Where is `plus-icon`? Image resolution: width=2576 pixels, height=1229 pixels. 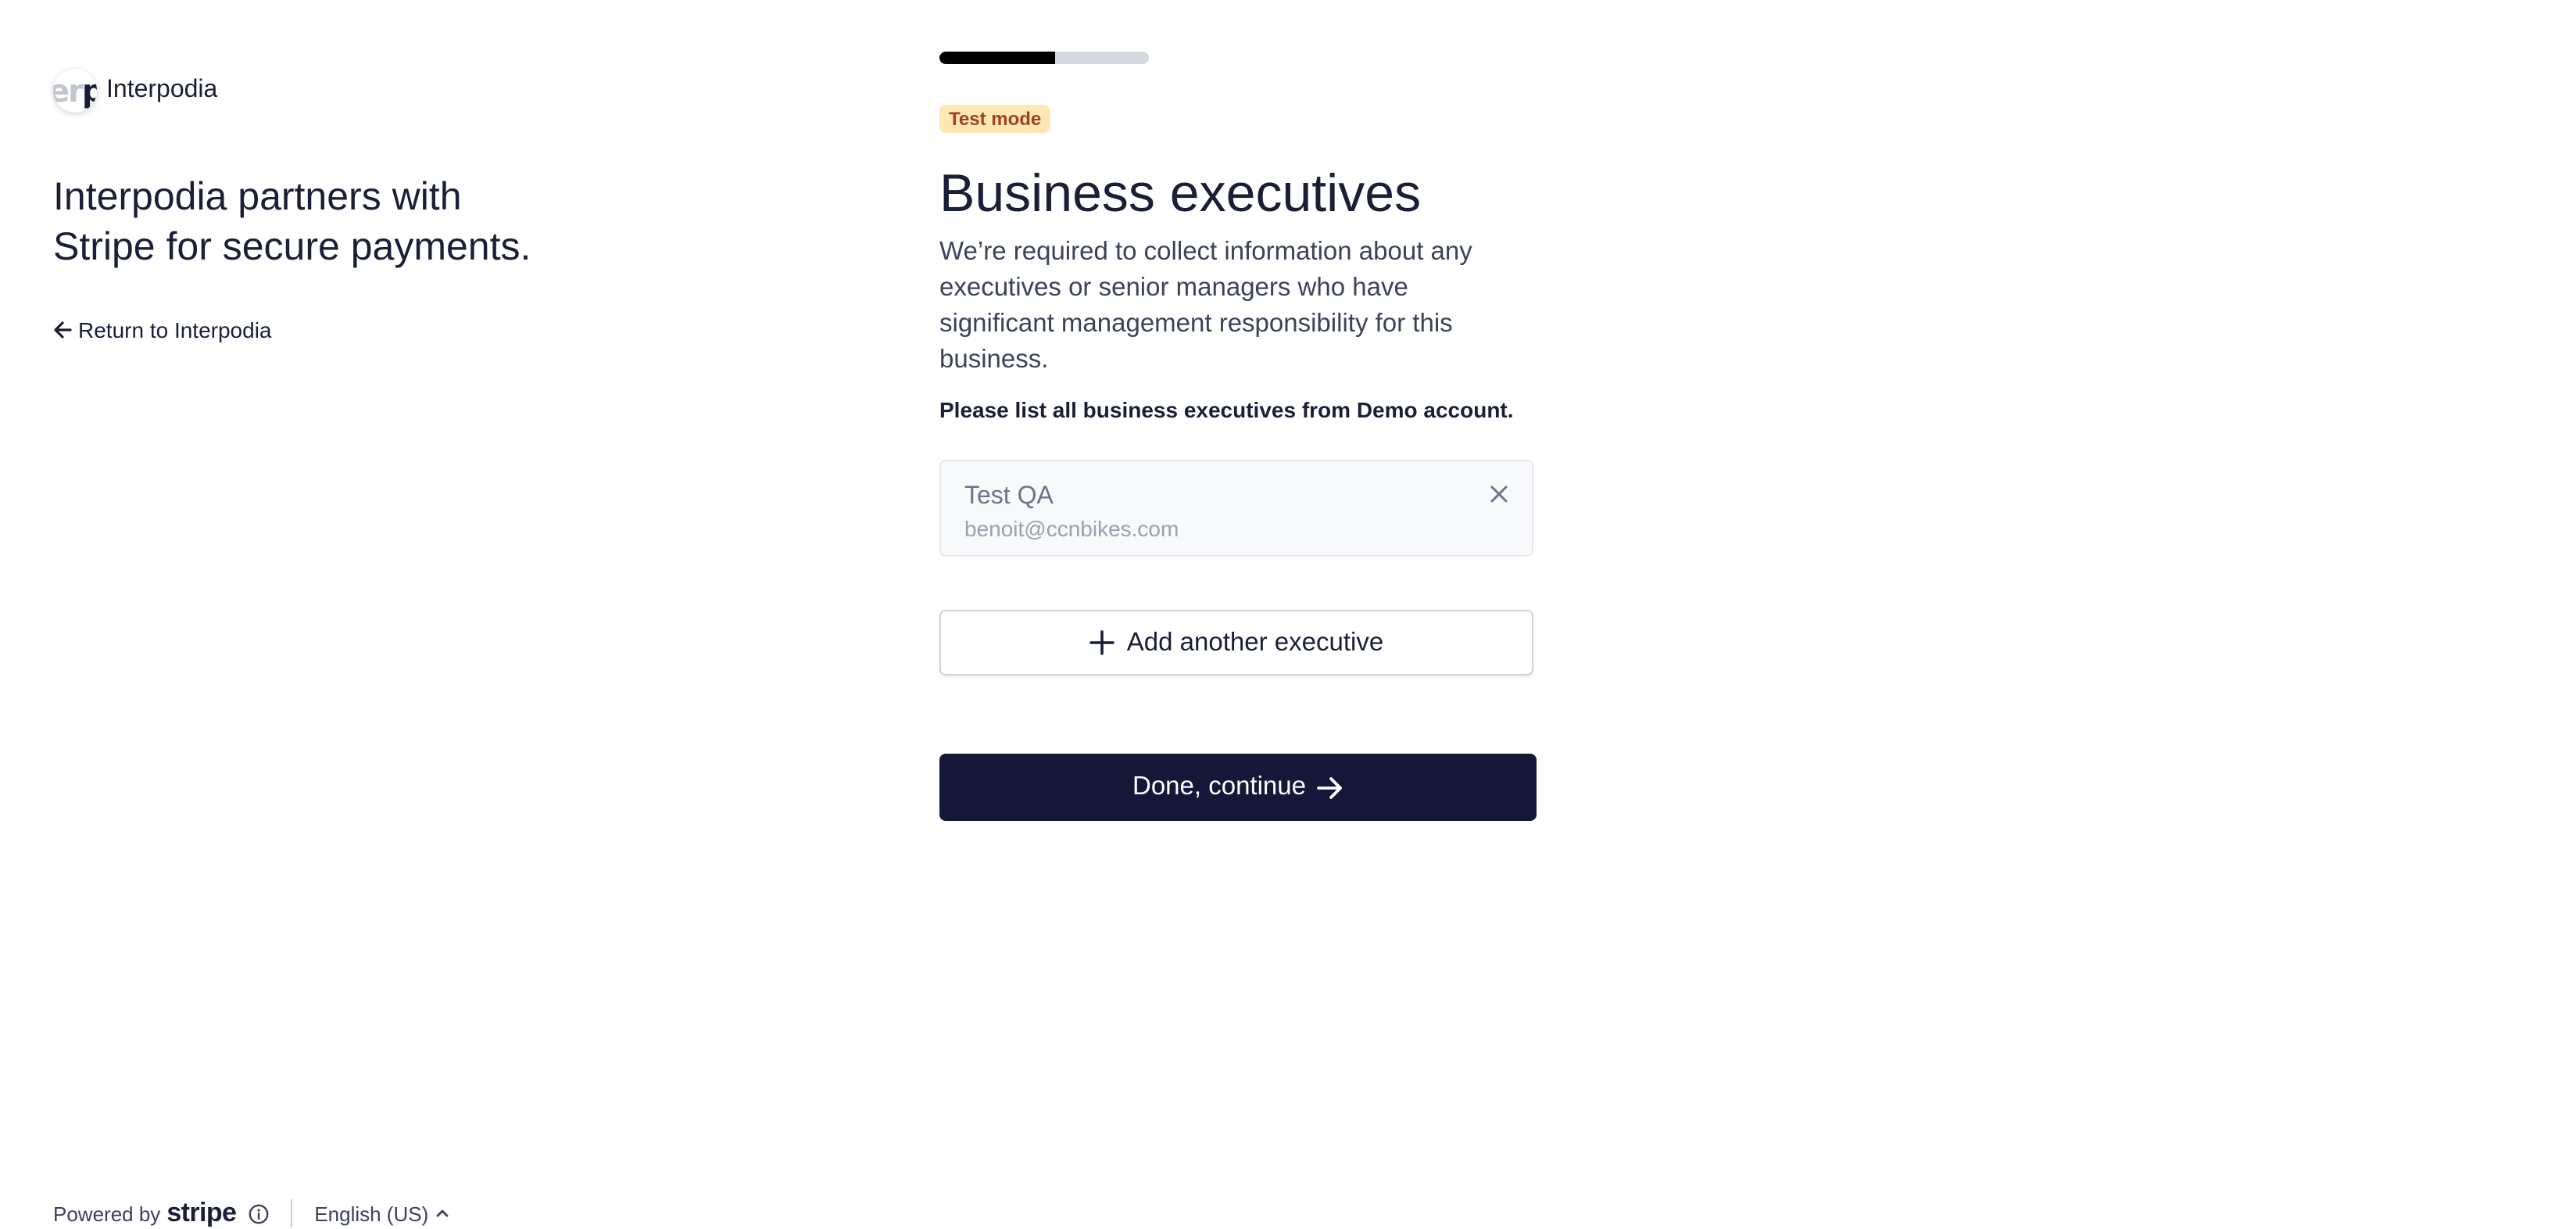
plus-icon is located at coordinates (1101, 642).